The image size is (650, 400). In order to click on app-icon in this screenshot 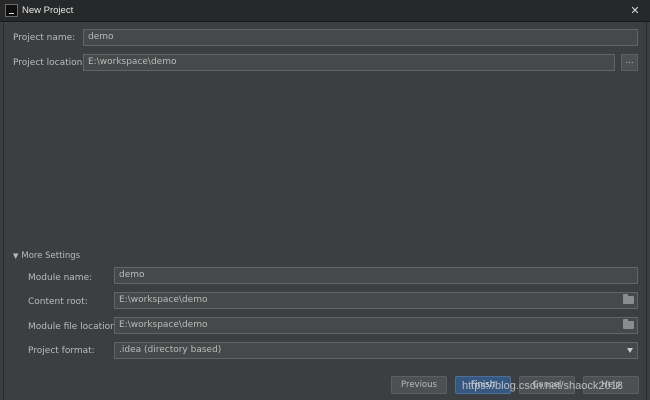, I will do `click(11, 10)`.